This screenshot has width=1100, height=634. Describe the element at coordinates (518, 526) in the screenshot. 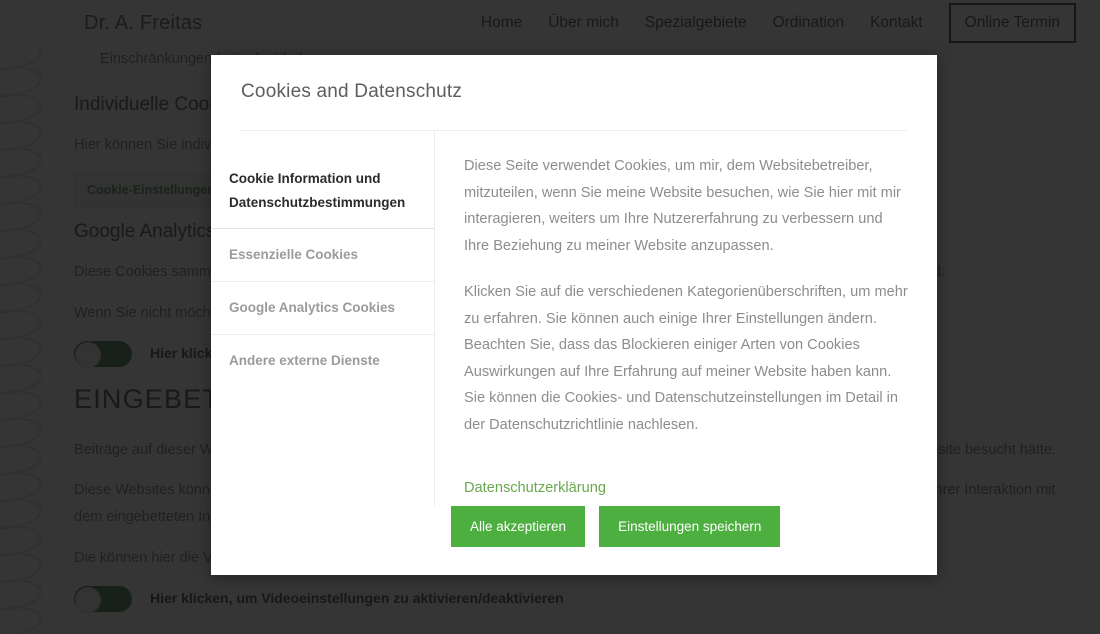

I see `accept-all-button: Alle akzeptieren` at that location.